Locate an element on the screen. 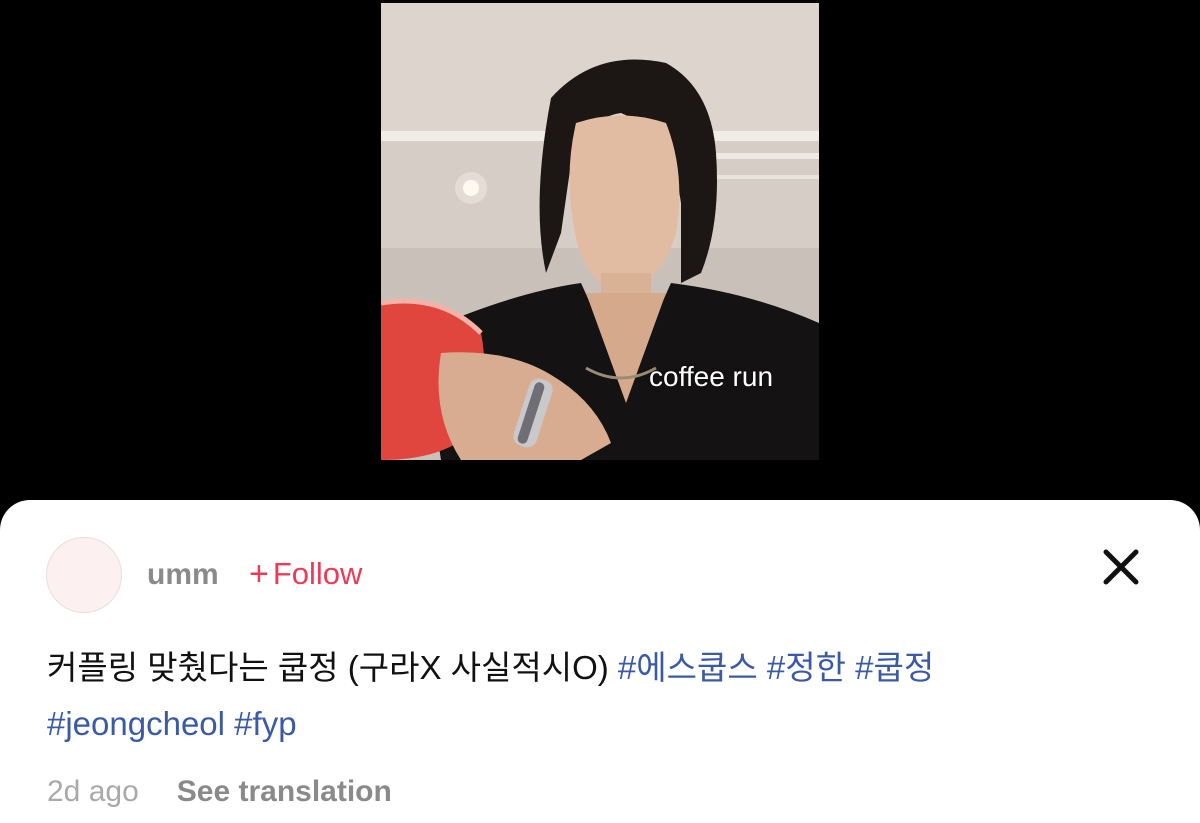  description-text: 커플링 맞췄다는 쿱정 (구라X 사실적시O) is located at coordinates (328, 667).